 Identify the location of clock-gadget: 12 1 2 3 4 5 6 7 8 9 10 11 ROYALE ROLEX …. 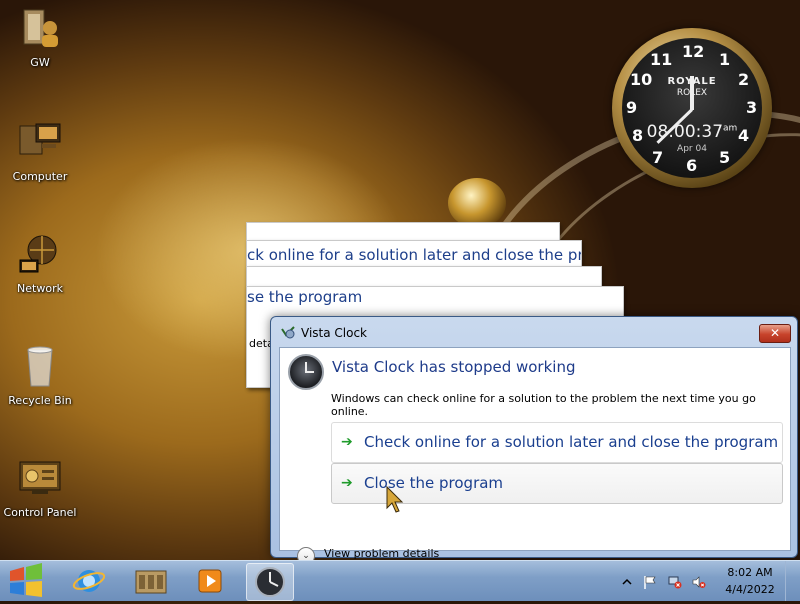
(692, 108).